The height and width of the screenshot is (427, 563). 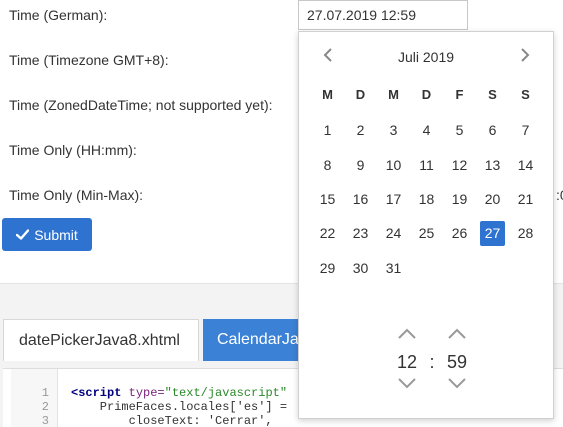 I want to click on label-time-german: Time (German):, so click(x=58, y=15).